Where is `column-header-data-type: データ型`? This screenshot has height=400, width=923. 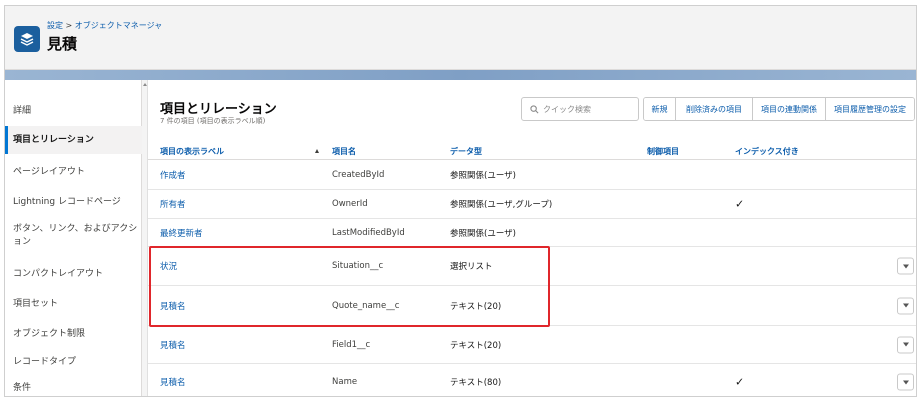
column-header-data-type: データ型 is located at coordinates (466, 151).